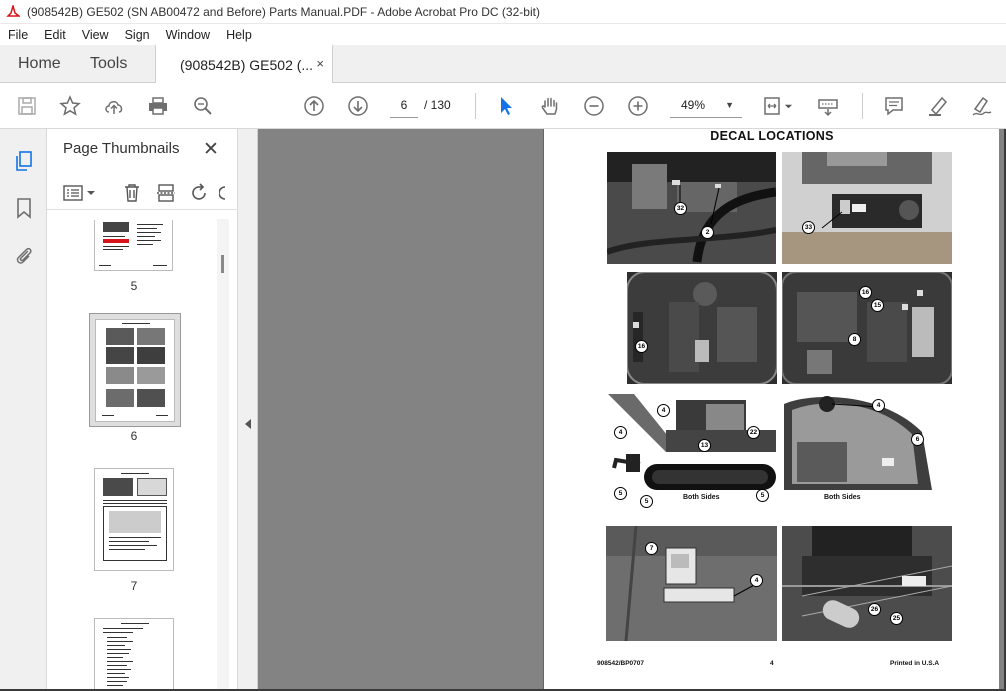  Describe the element at coordinates (828, 106) in the screenshot. I see `keyboard-scroll-icon` at that location.